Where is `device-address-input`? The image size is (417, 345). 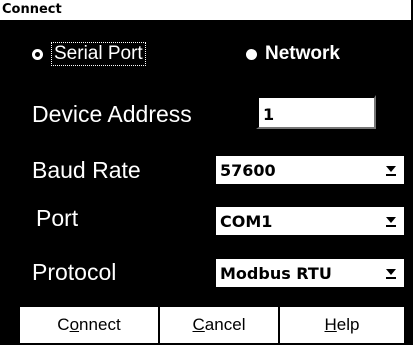 device-address-input is located at coordinates (316, 112).